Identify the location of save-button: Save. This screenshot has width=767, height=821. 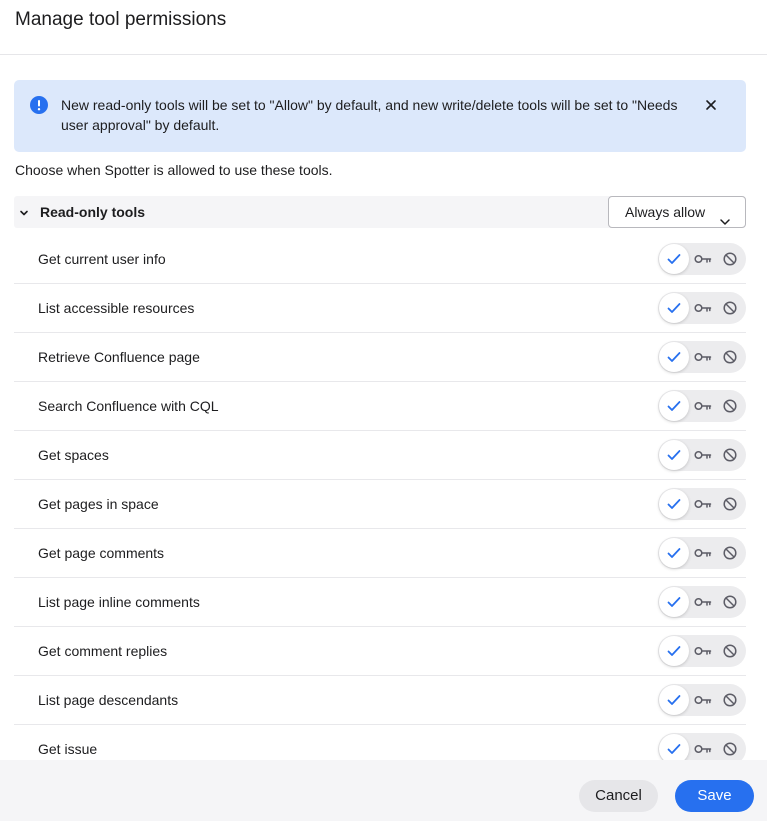
(714, 796).